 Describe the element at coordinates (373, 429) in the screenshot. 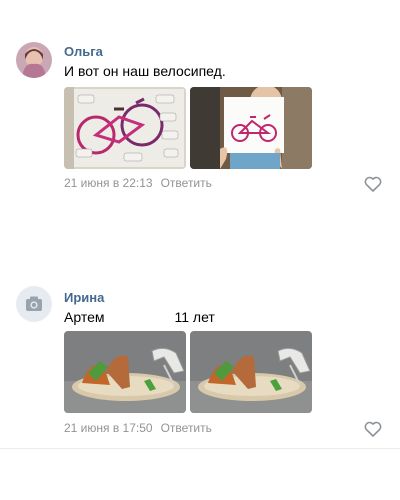

I see `heart-outline-icon` at that location.